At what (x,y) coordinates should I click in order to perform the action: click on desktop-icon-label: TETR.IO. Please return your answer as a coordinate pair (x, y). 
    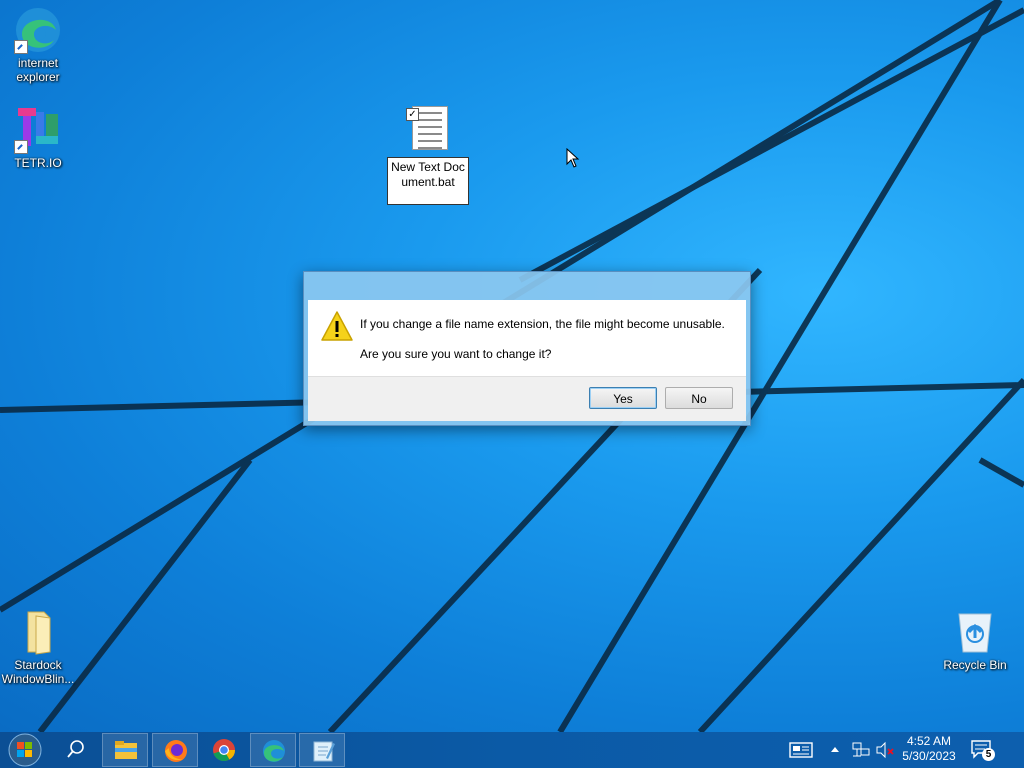
    Looking at the image, I should click on (38, 163).